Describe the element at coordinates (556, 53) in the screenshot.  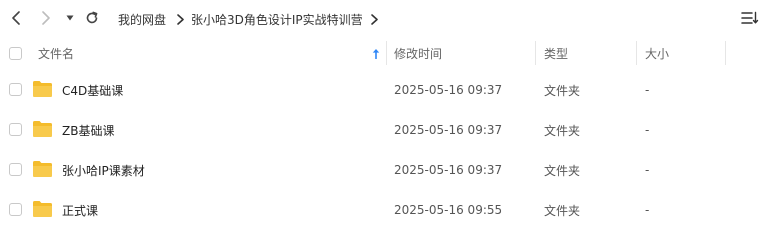
I see `column-header-type: 类型` at that location.